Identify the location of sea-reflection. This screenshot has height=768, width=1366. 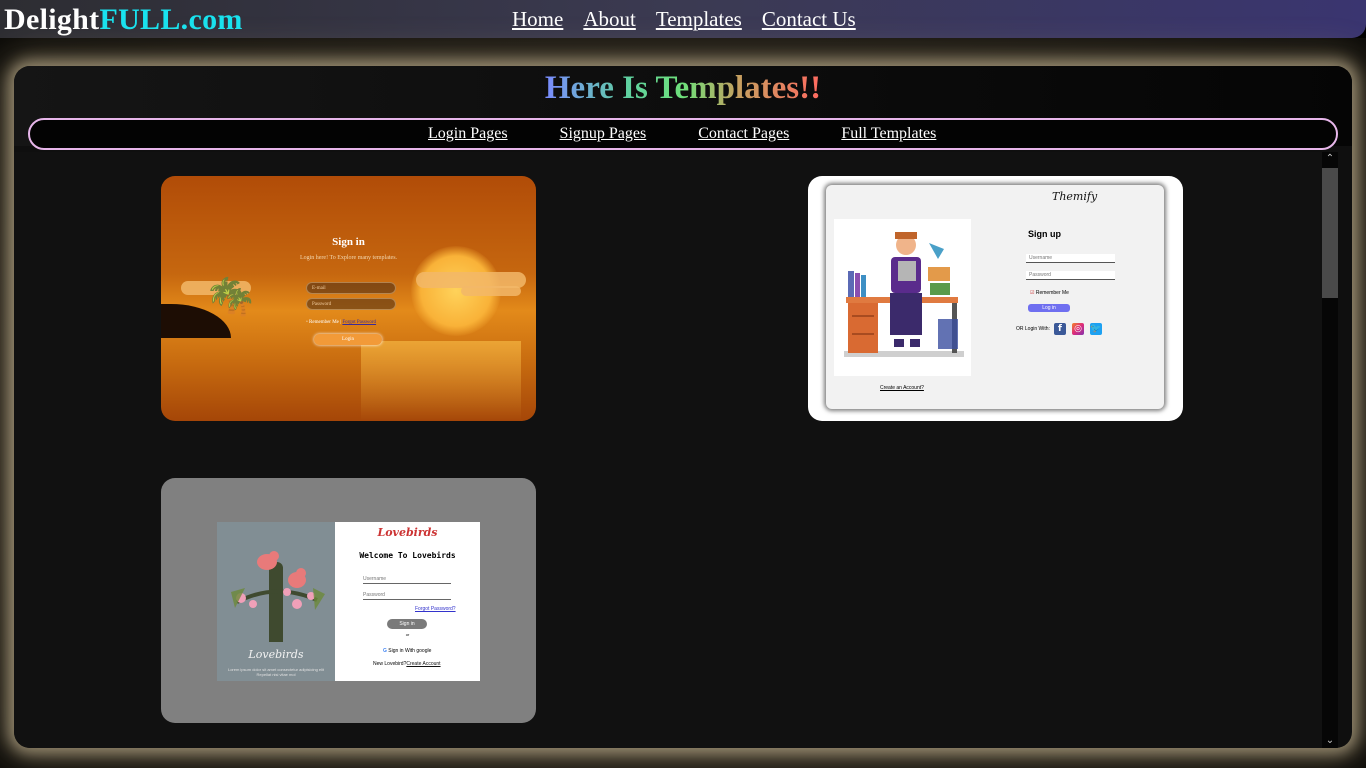
(441, 381).